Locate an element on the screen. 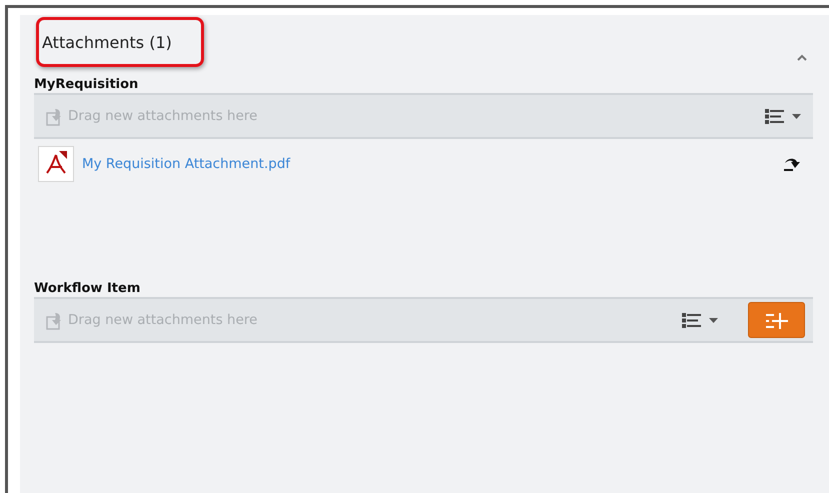  file-link: My Requisition Attachment.pdf is located at coordinates (186, 164).